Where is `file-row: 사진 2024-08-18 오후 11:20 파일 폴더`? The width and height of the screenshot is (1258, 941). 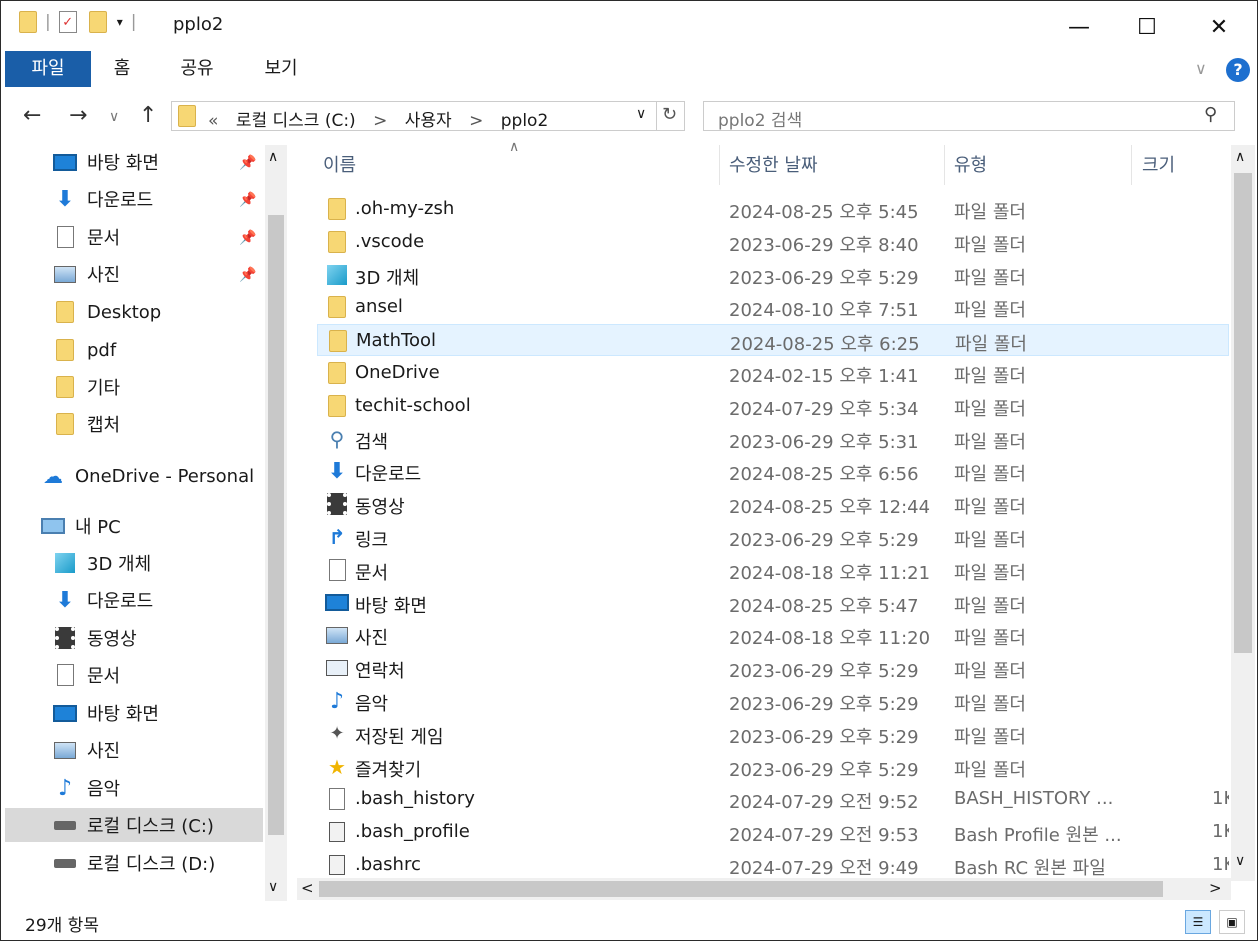 file-row: 사진 2024-08-18 오후 11:20 파일 폴더 is located at coordinates (773, 635).